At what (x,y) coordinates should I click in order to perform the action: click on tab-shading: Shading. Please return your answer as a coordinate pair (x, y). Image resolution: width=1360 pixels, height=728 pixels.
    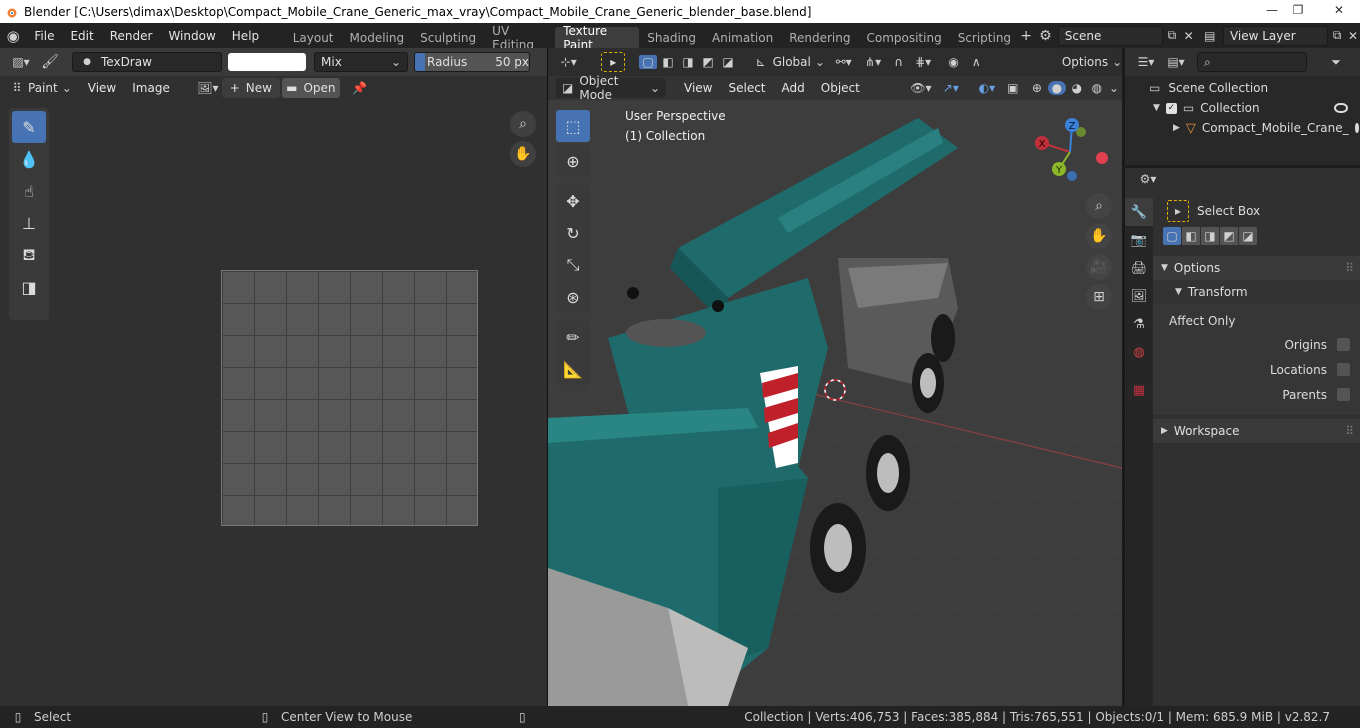
    Looking at the image, I should click on (671, 37).